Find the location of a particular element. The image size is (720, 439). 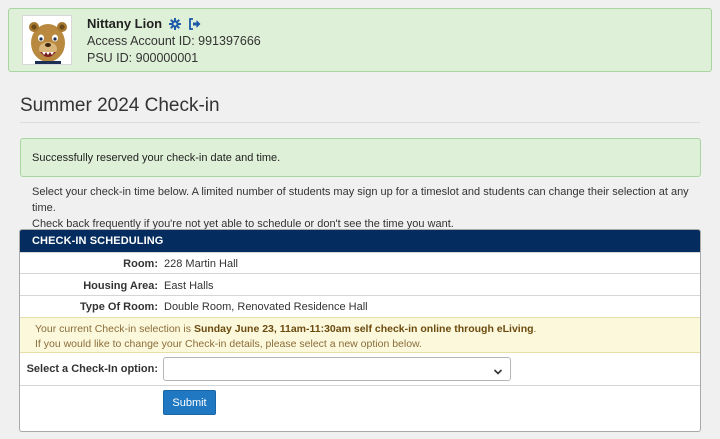

housing-area-value: East Halls is located at coordinates (189, 286).